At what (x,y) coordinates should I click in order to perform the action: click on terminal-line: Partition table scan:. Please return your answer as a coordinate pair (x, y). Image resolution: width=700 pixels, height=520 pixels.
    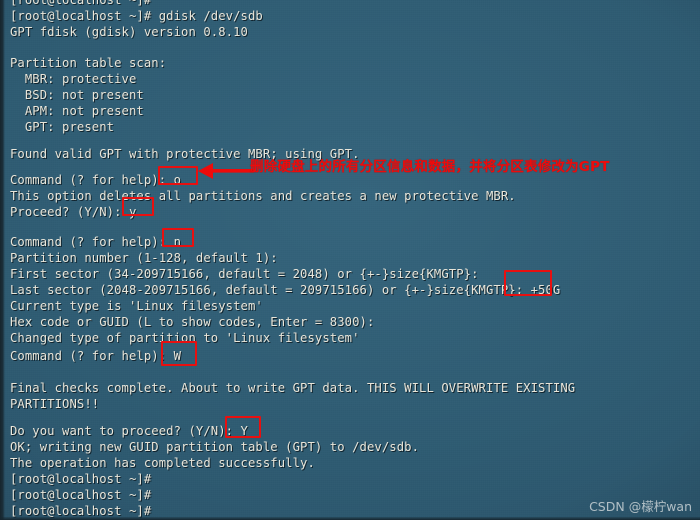
    Looking at the image, I should click on (88, 63).